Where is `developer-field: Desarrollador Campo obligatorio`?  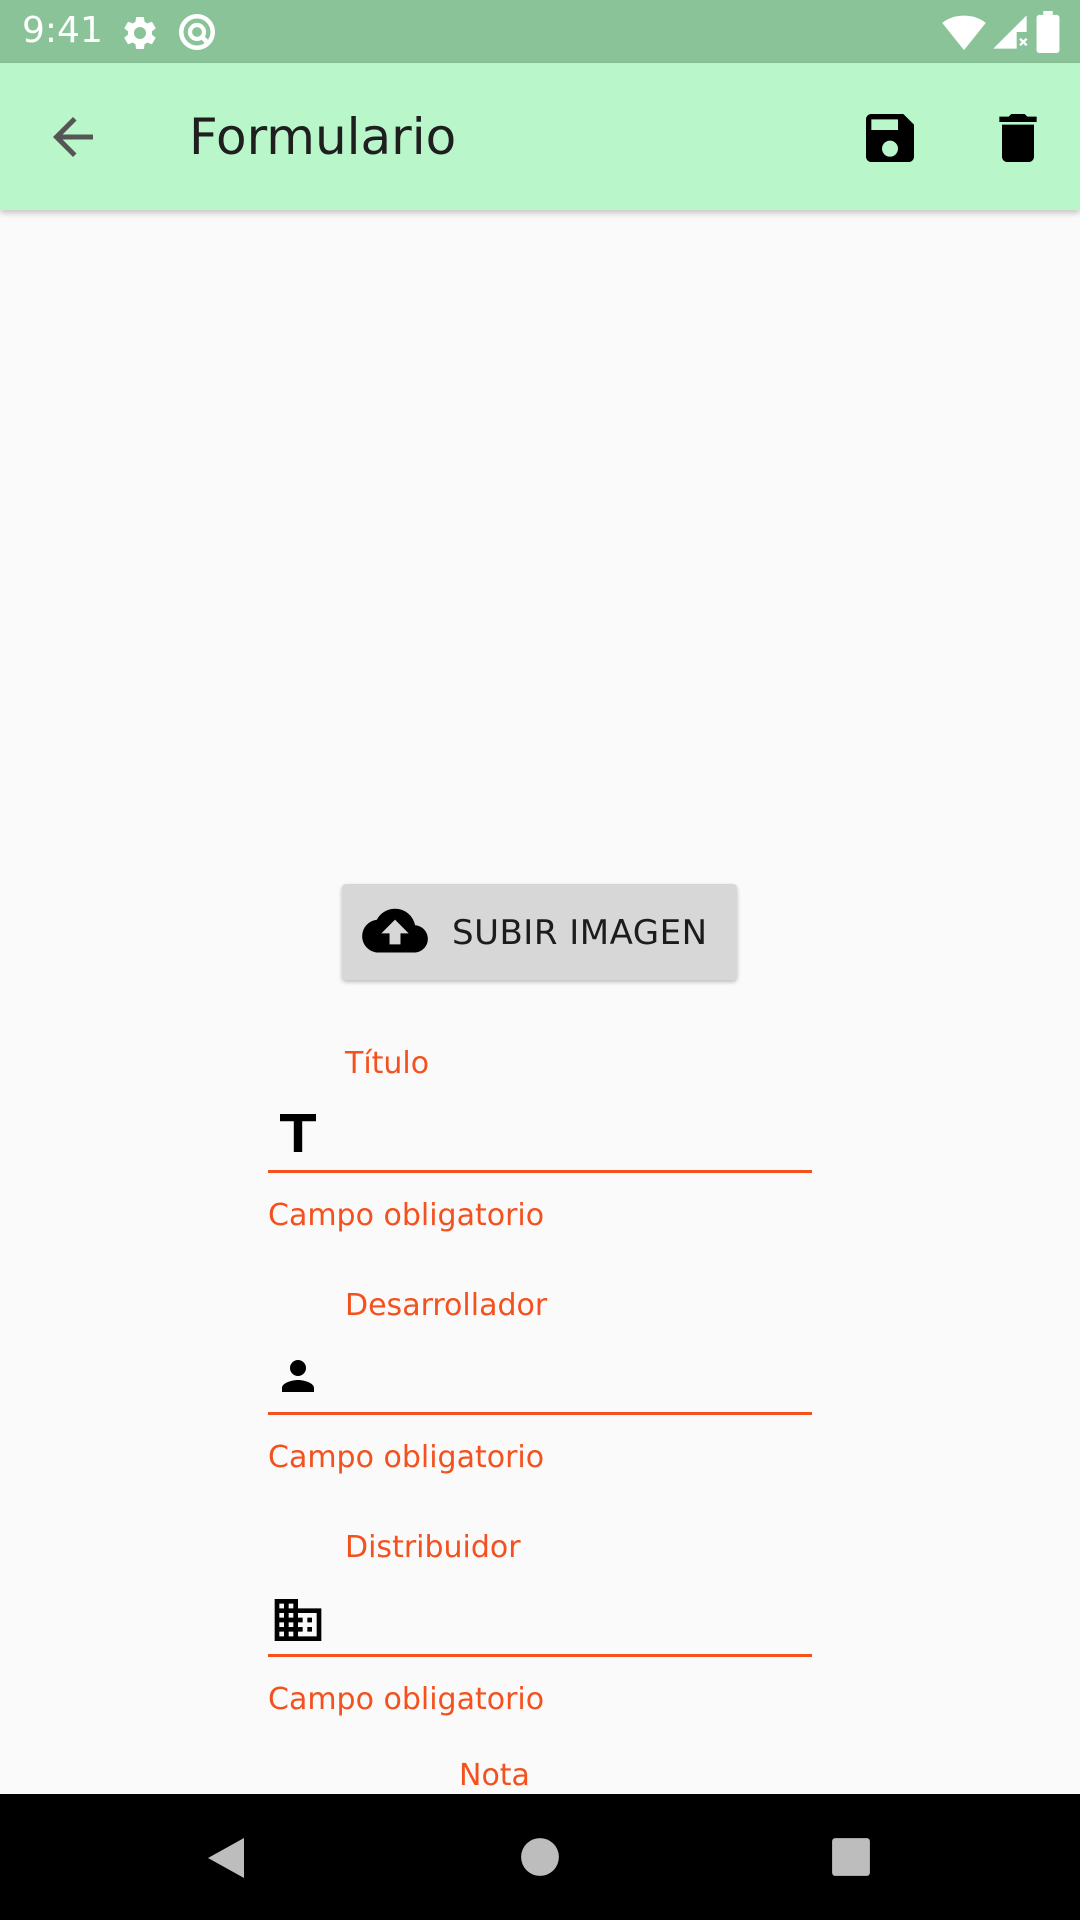
developer-field: Desarrollador Campo obligatorio is located at coordinates (540, 1382).